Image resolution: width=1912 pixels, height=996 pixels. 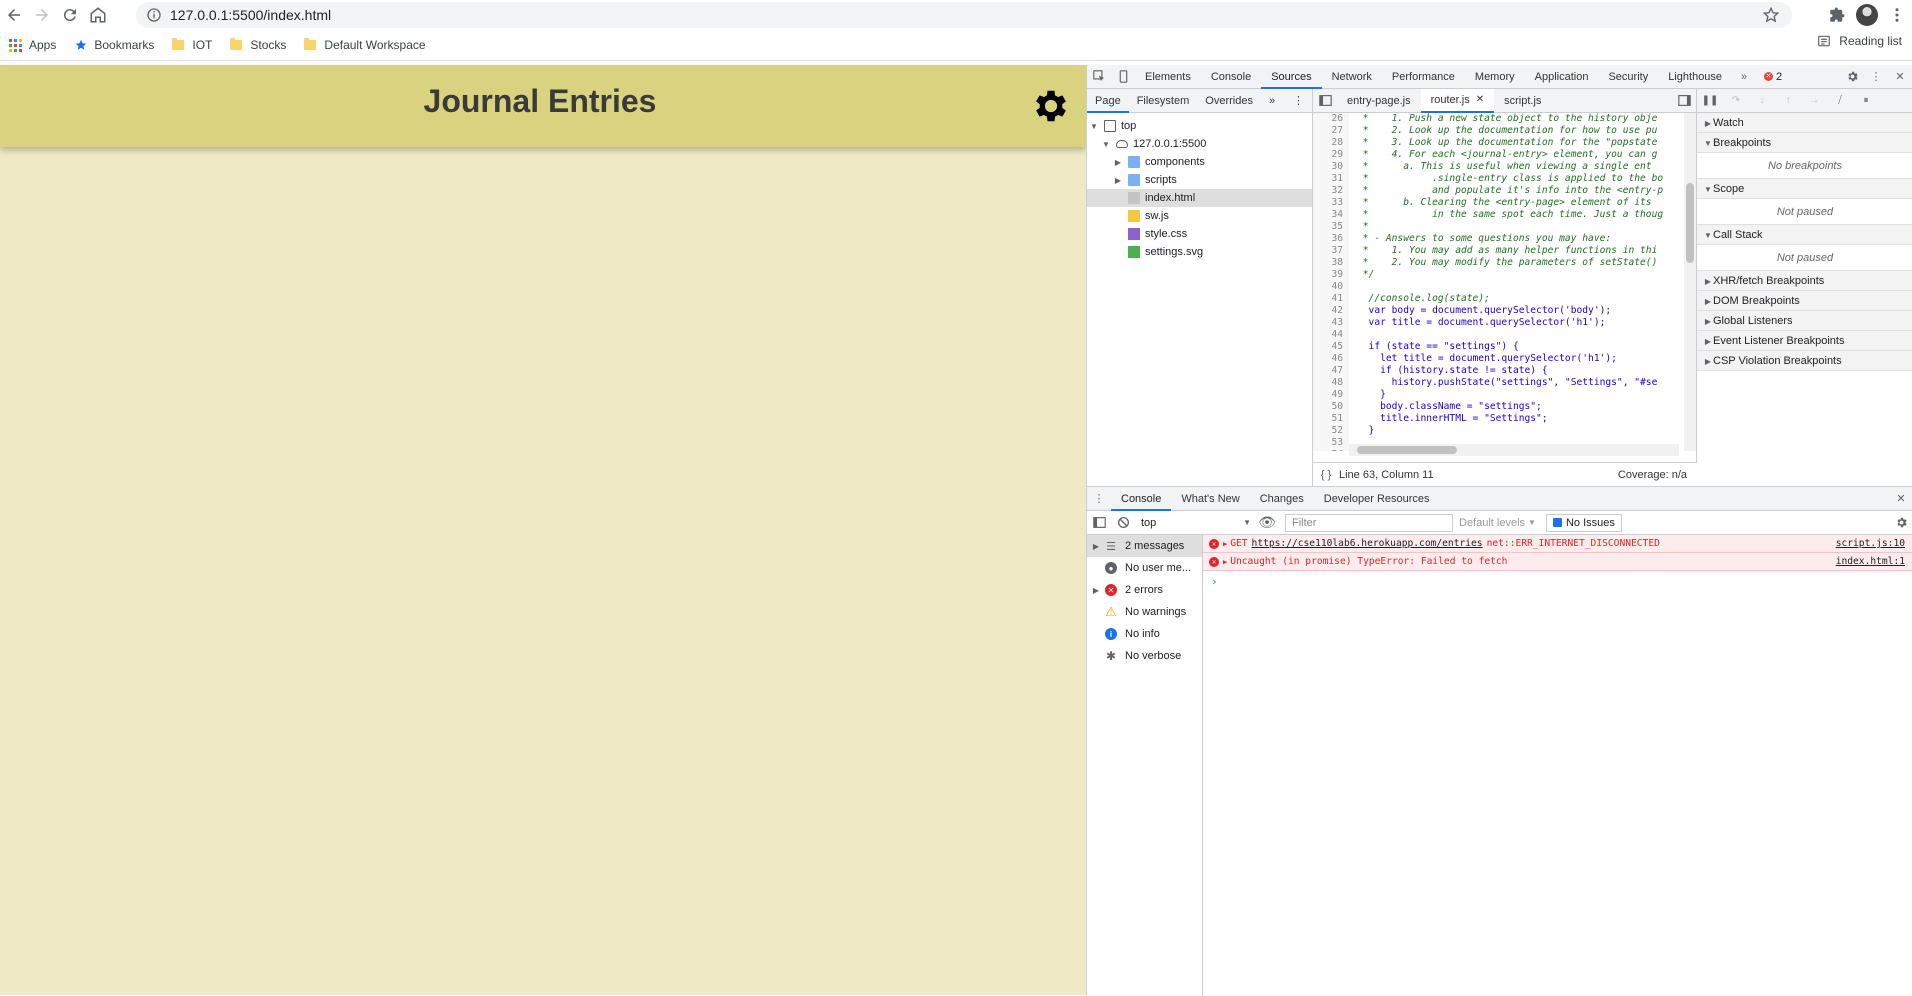 I want to click on close-icon: ✕, so click(x=1480, y=100).